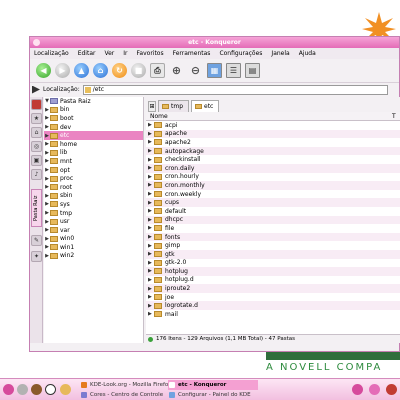  I want to click on menu-ir: Ir, so click(125, 53).